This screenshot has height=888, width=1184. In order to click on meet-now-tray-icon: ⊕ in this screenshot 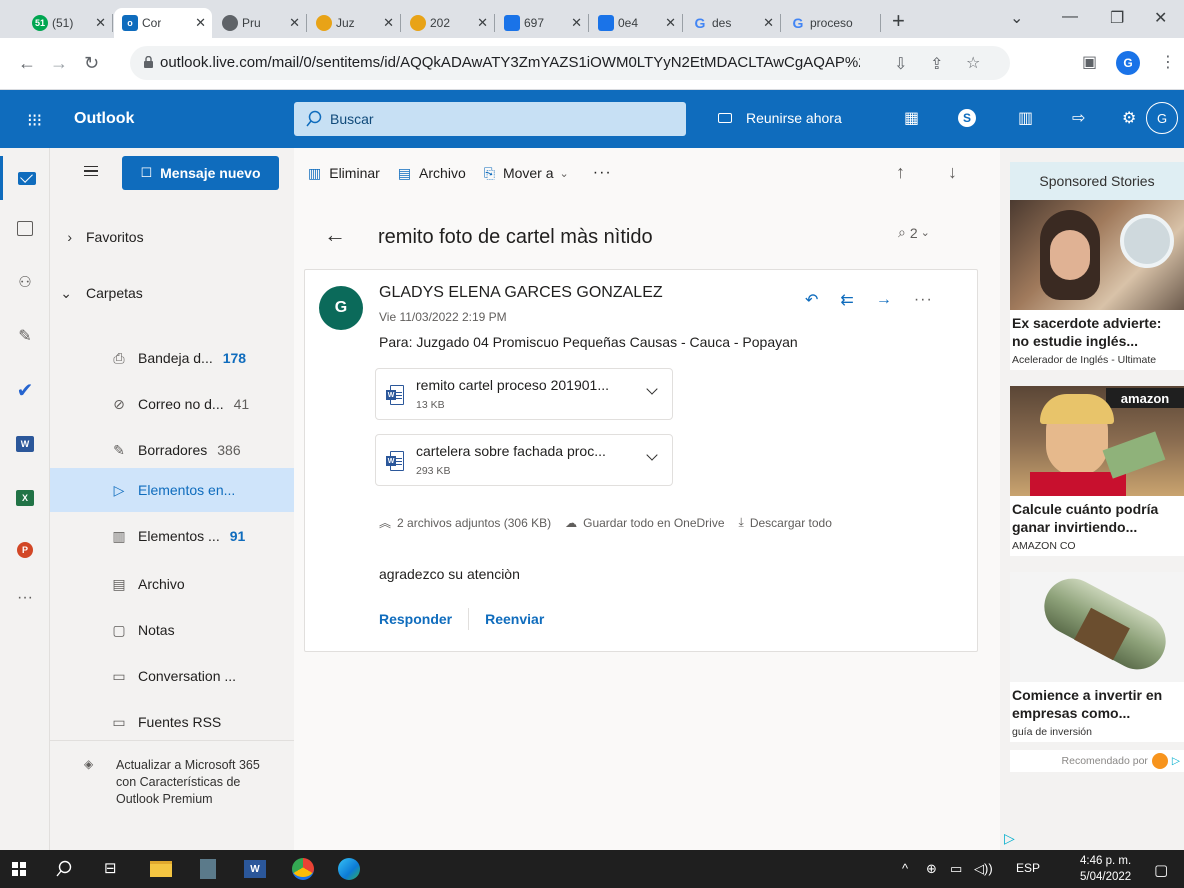, I will do `click(931, 869)`.